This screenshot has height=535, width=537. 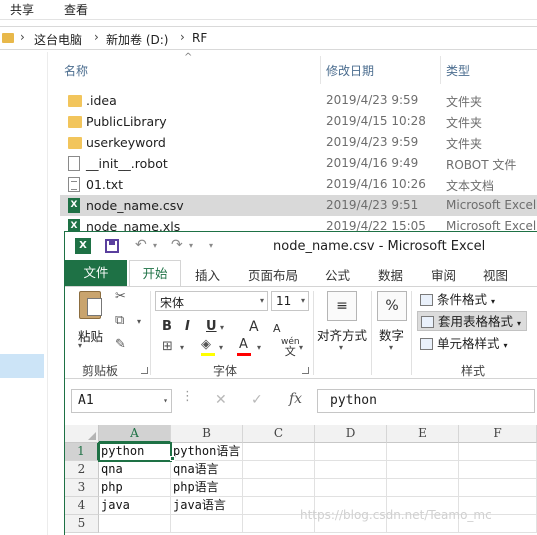 What do you see at coordinates (290, 301) in the screenshot?
I see `font-size-select: 11 ▾` at bounding box center [290, 301].